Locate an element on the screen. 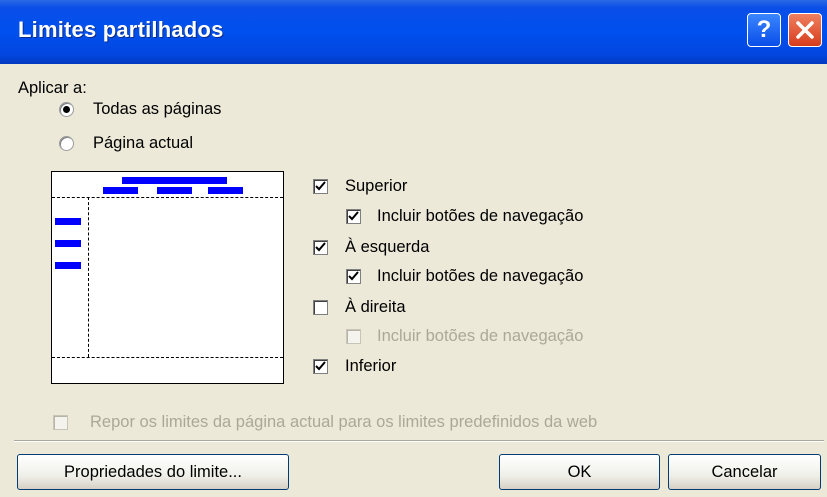 Image resolution: width=827 pixels, height=497 pixels. reset-checkbox is located at coordinates (60, 422).